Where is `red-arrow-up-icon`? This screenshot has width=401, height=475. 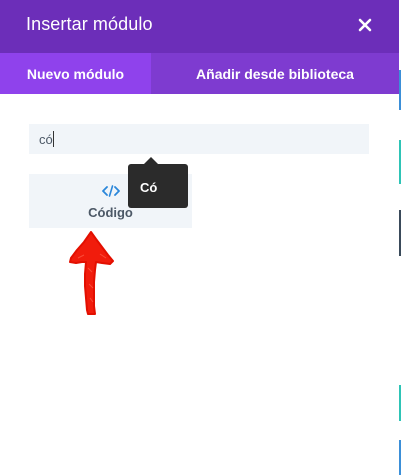 red-arrow-up-icon is located at coordinates (91, 273).